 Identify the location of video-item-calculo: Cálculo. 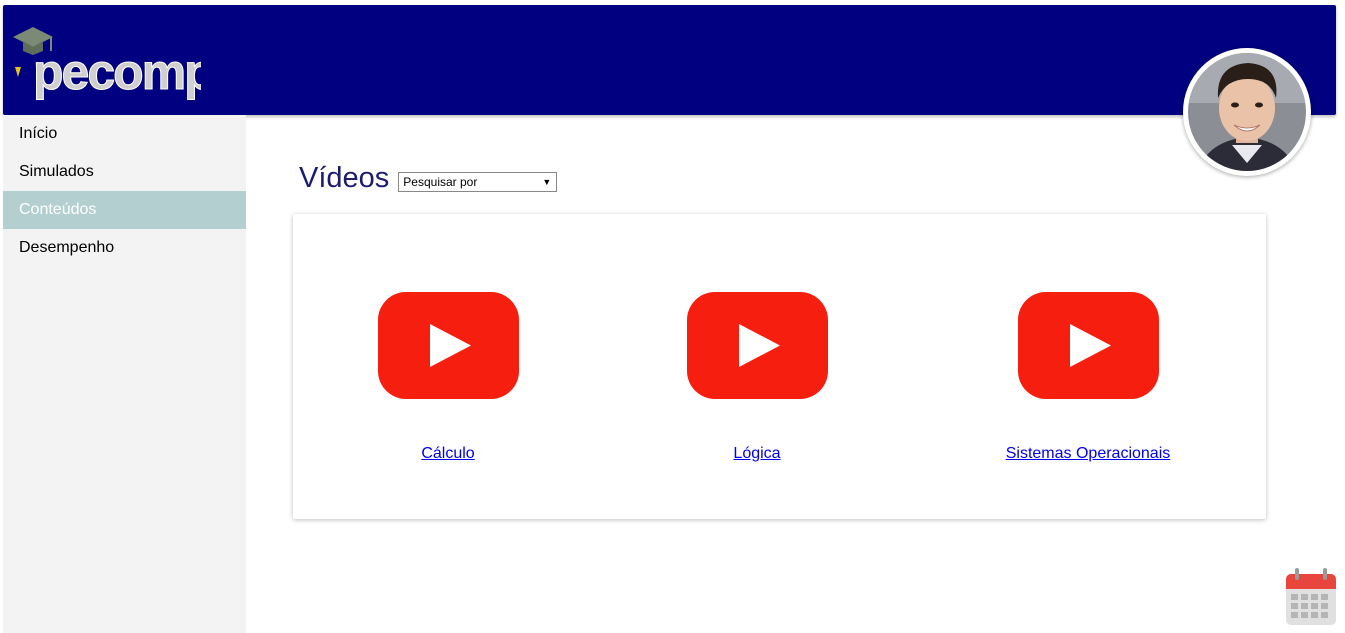
(448, 377).